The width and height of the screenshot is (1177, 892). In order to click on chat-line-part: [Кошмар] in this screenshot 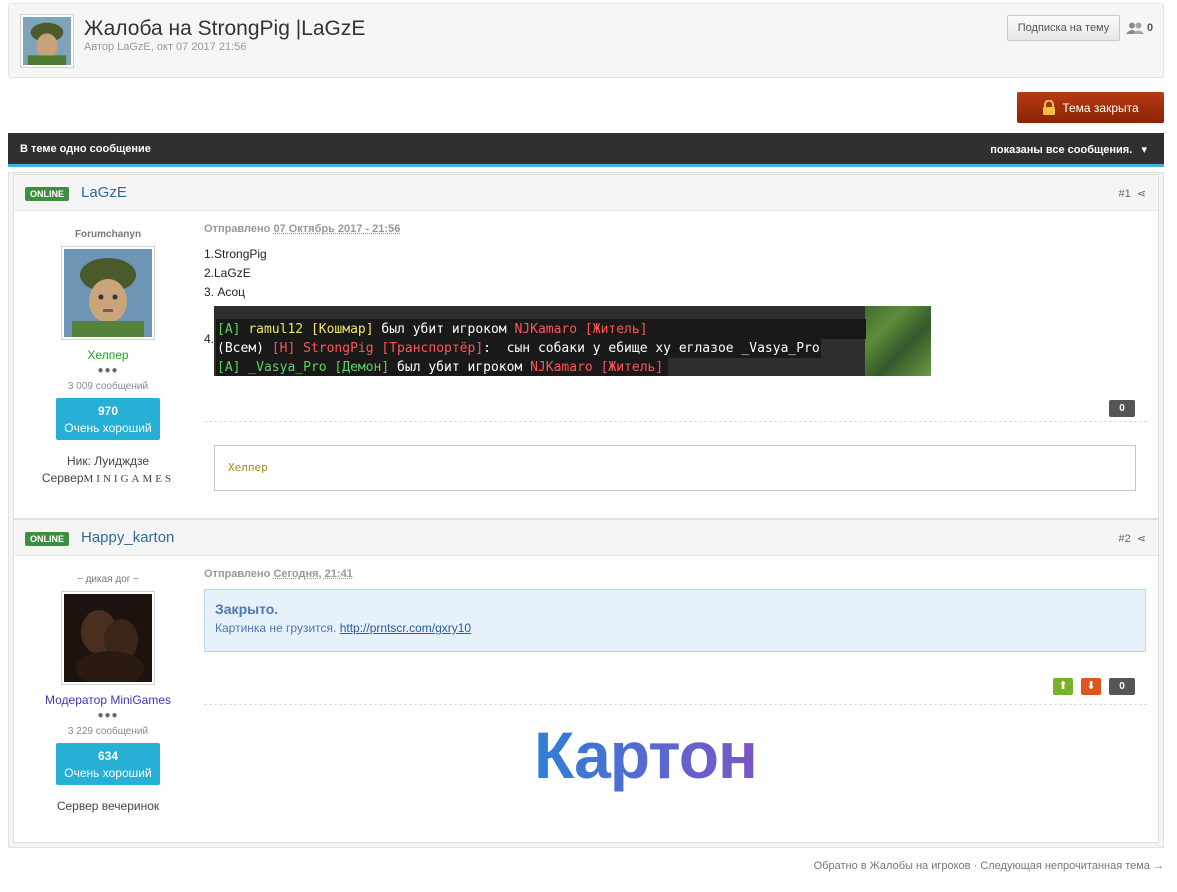, I will do `click(346, 329)`.